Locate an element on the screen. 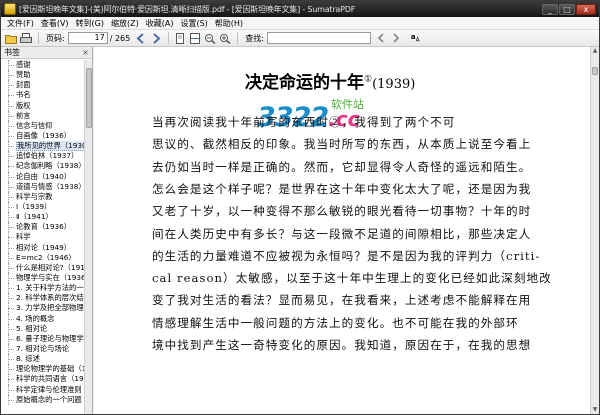  bookmark-item: 什么是相对论?（1919） is located at coordinates (43, 267).